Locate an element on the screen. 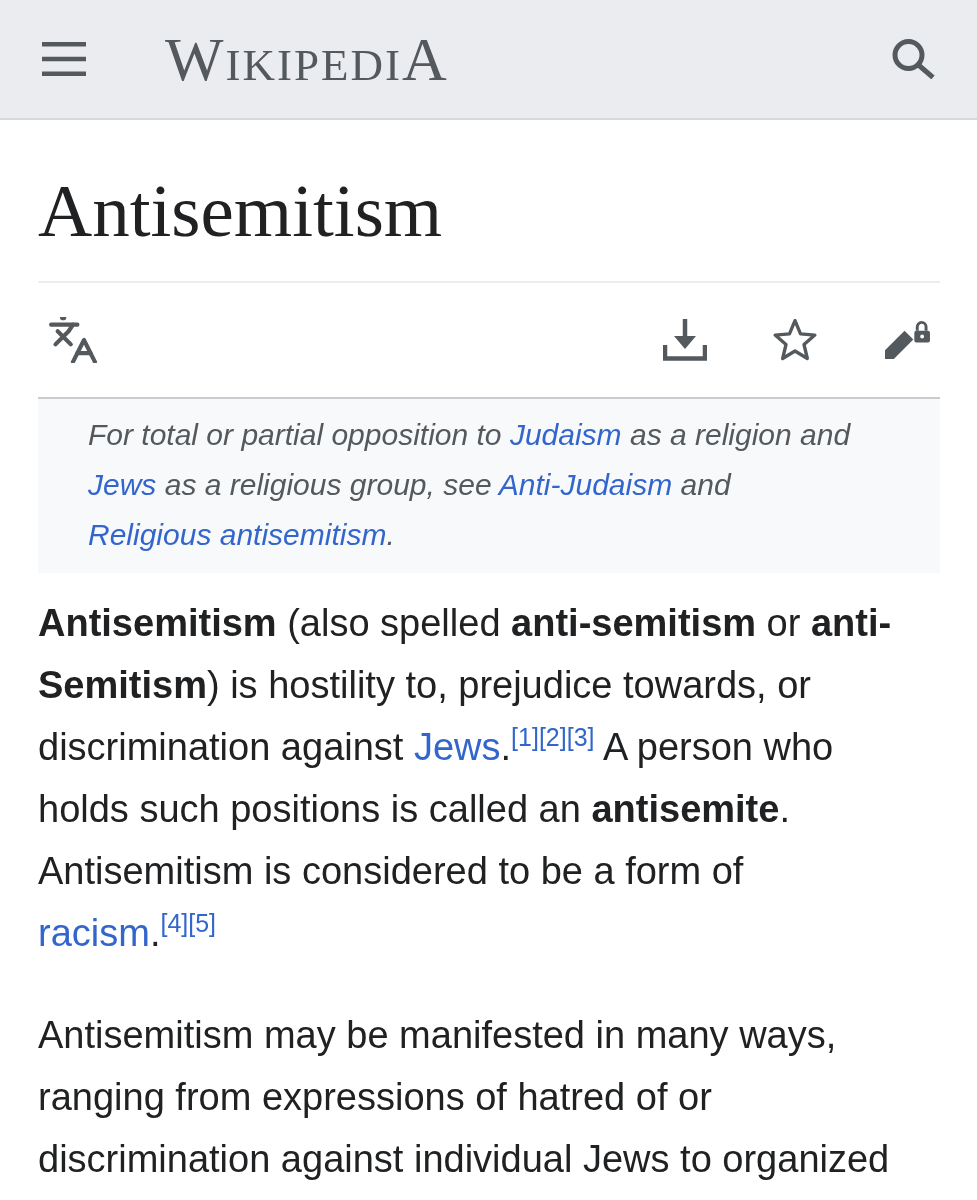 Image resolution: width=977 pixels, height=1200 pixels. reference-link: [4] is located at coordinates (174, 923).